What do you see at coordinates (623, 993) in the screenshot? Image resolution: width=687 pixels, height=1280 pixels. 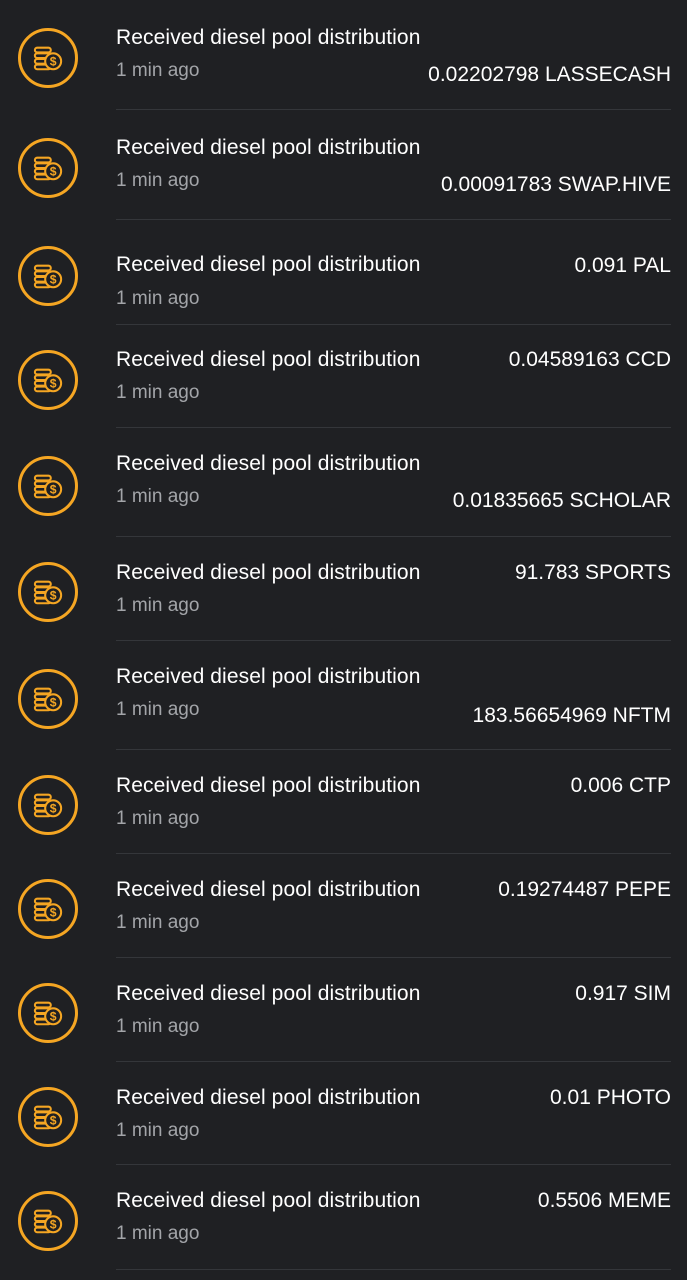 I see `transaction-amount: 0.917 SIM` at bounding box center [623, 993].